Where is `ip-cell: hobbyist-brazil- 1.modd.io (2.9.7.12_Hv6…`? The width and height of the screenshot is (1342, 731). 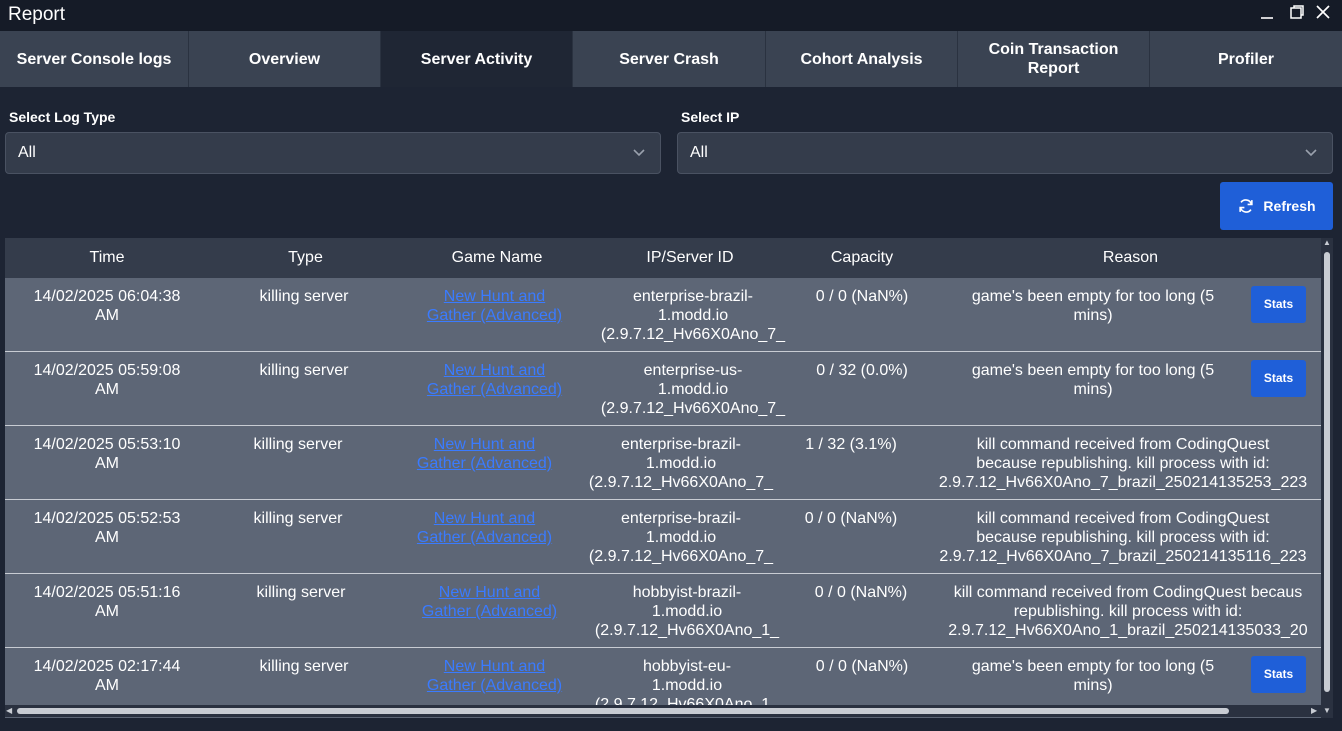 ip-cell: hobbyist-brazil- 1.modd.io (2.9.7.12_Hv6… is located at coordinates (687, 611).